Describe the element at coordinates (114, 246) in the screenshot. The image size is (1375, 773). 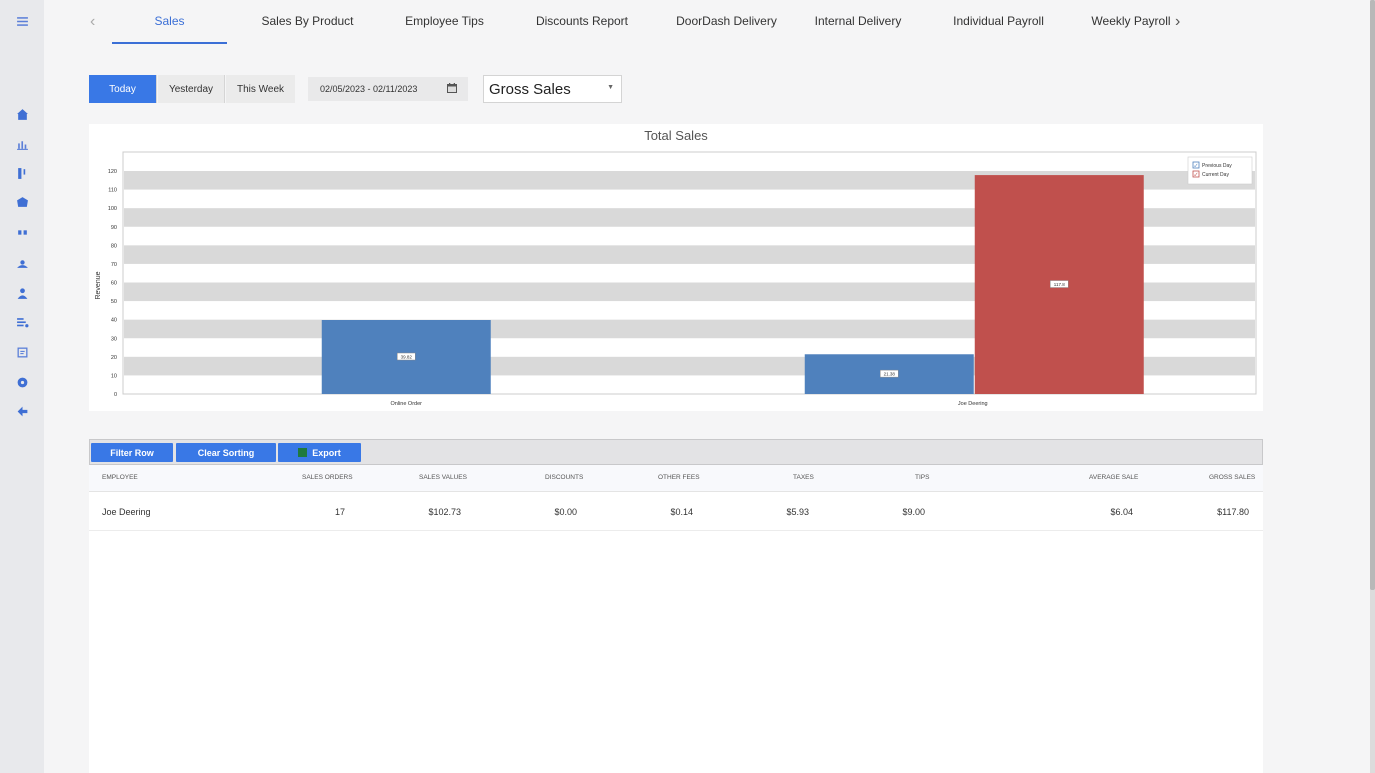
I see `y-tick-label: 80` at that location.